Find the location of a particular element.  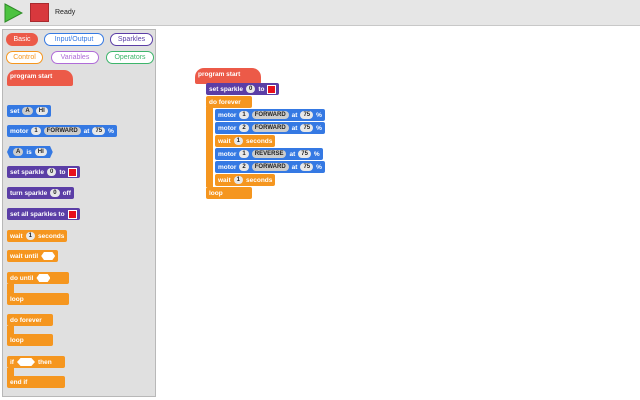

variable-is-block: A is HI is located at coordinates (30, 152).